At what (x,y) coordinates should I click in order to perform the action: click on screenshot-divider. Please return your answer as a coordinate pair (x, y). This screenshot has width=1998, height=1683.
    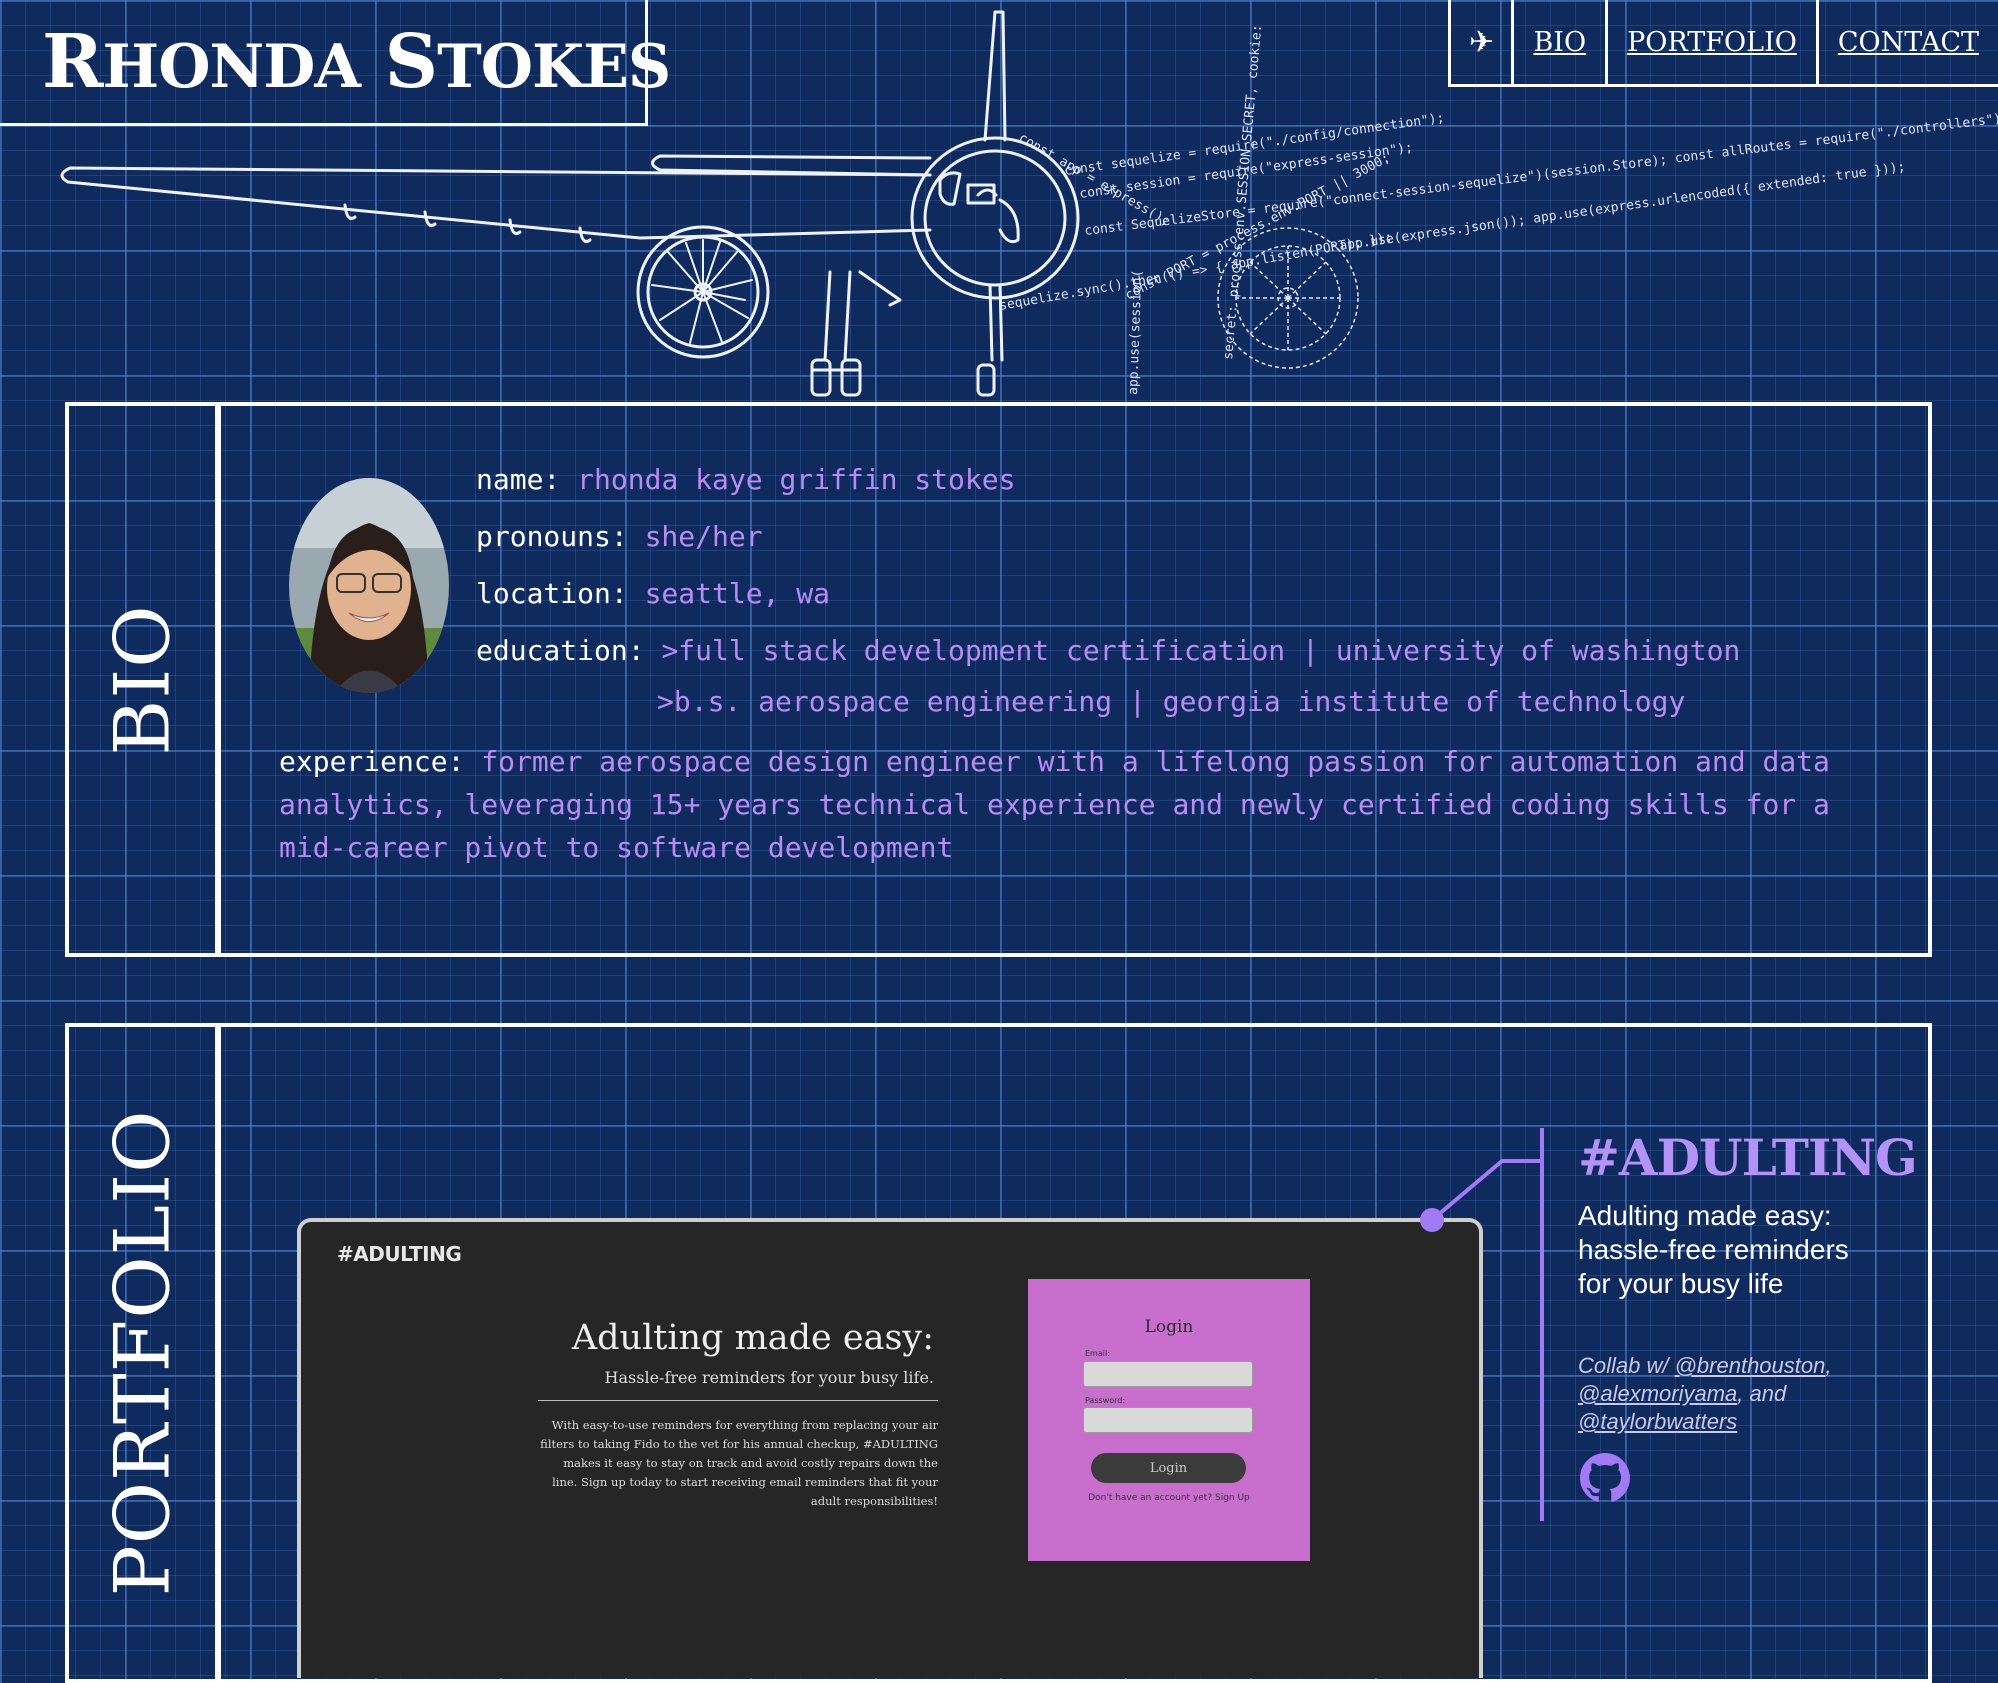
    Looking at the image, I should click on (738, 1400).